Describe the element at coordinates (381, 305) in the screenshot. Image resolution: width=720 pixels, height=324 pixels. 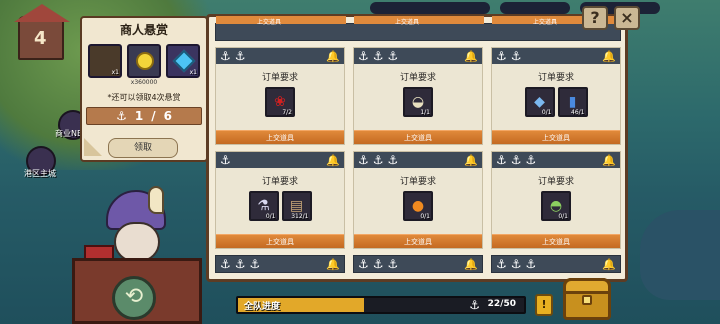
I see `team-progress-bar: 全队进度 ⚓ 22/50` at that location.